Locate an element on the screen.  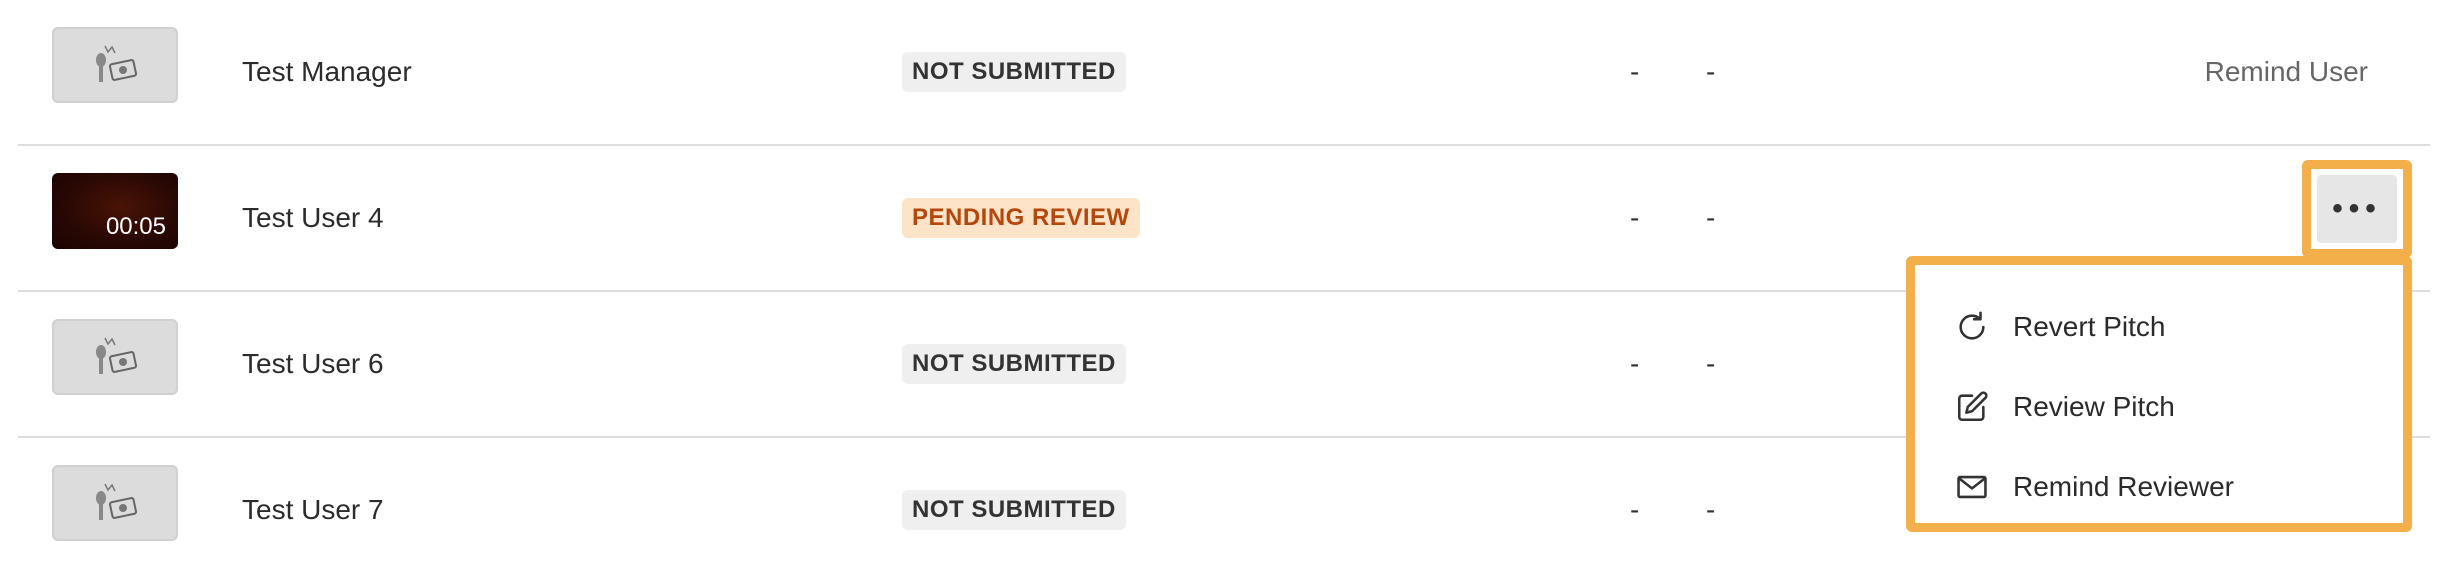
remind-user-link: Remind User is located at coordinates (2286, 72).